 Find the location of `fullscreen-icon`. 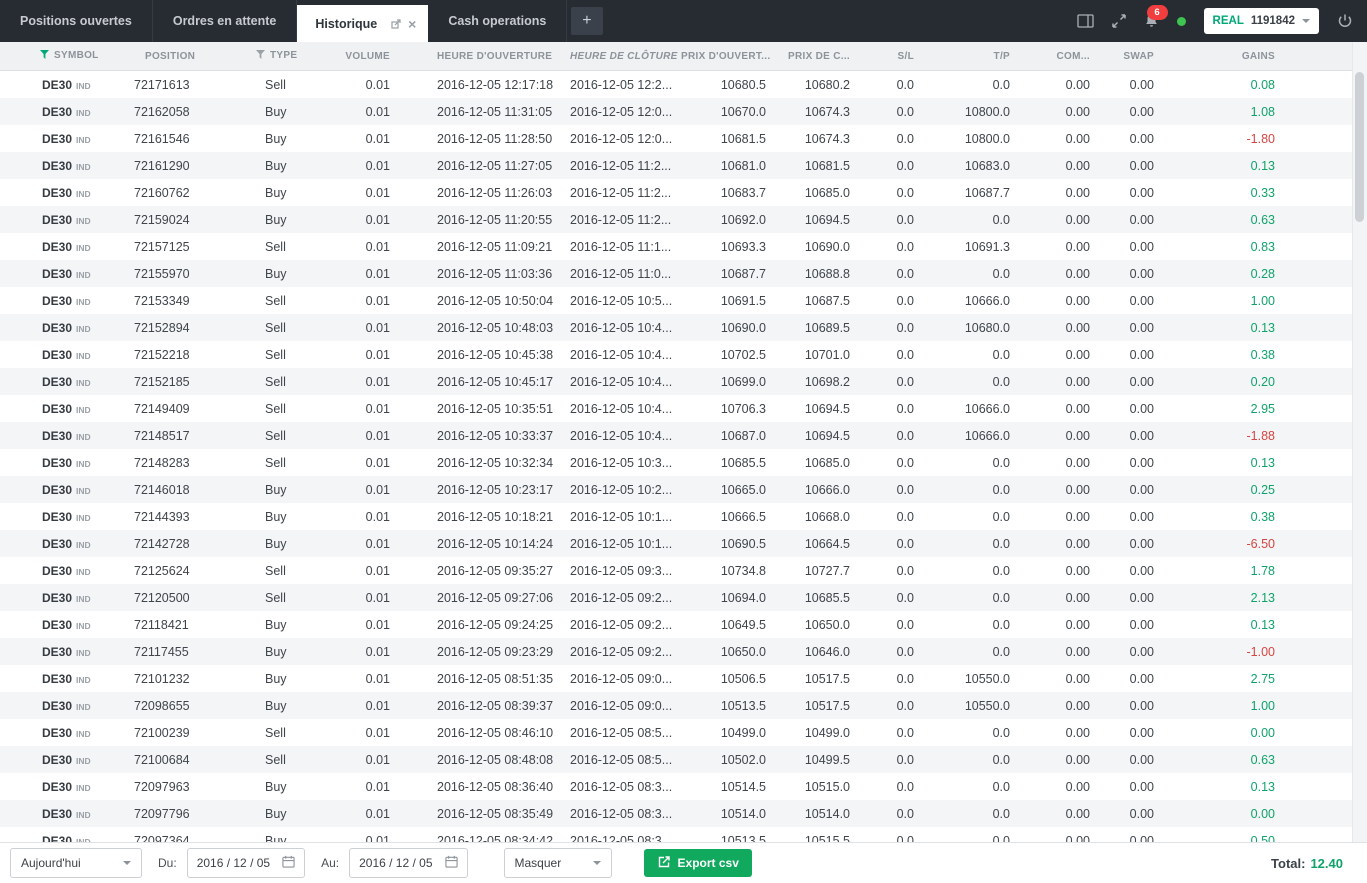

fullscreen-icon is located at coordinates (1118, 21).